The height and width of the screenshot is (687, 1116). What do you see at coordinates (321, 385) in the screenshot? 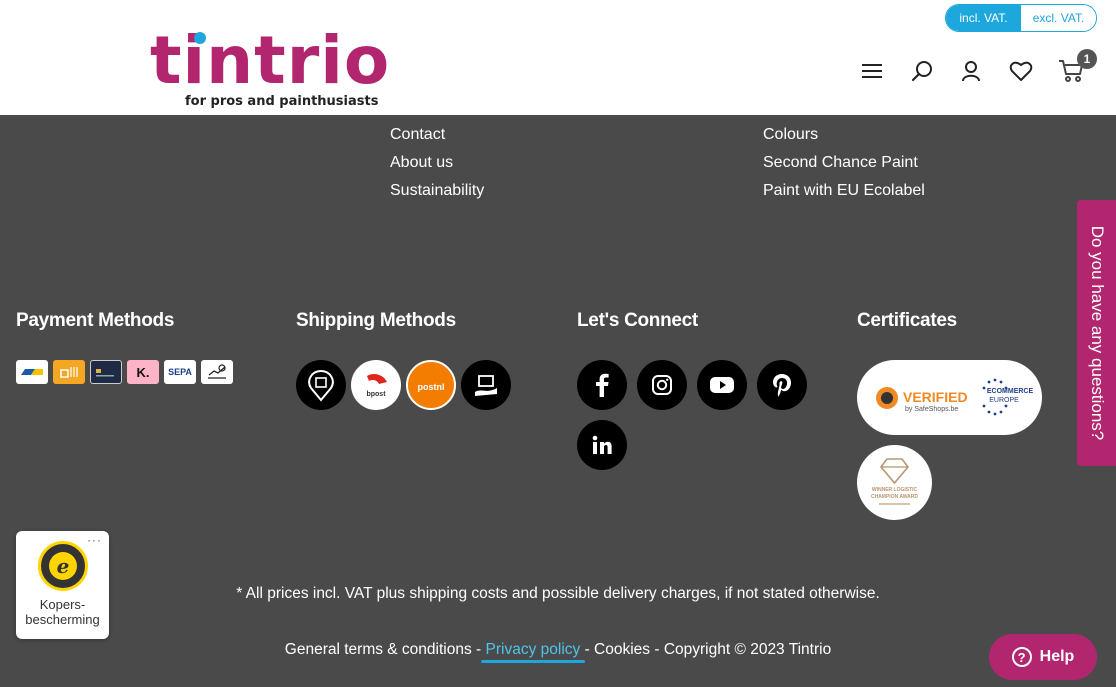
I see `pickup-point-icon` at bounding box center [321, 385].